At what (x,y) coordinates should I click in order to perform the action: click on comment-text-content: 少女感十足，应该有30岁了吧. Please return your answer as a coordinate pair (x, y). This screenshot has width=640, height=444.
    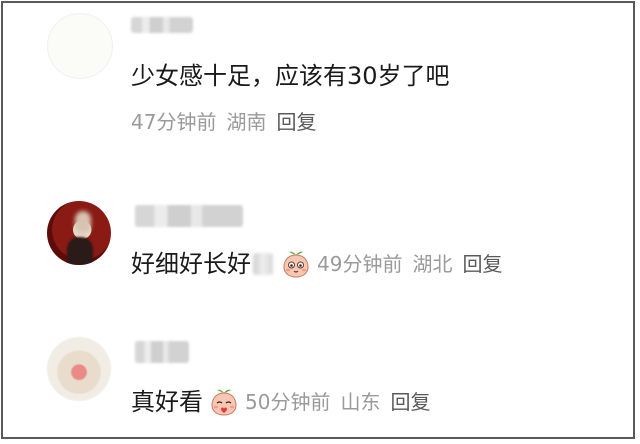
    Looking at the image, I should click on (290, 76).